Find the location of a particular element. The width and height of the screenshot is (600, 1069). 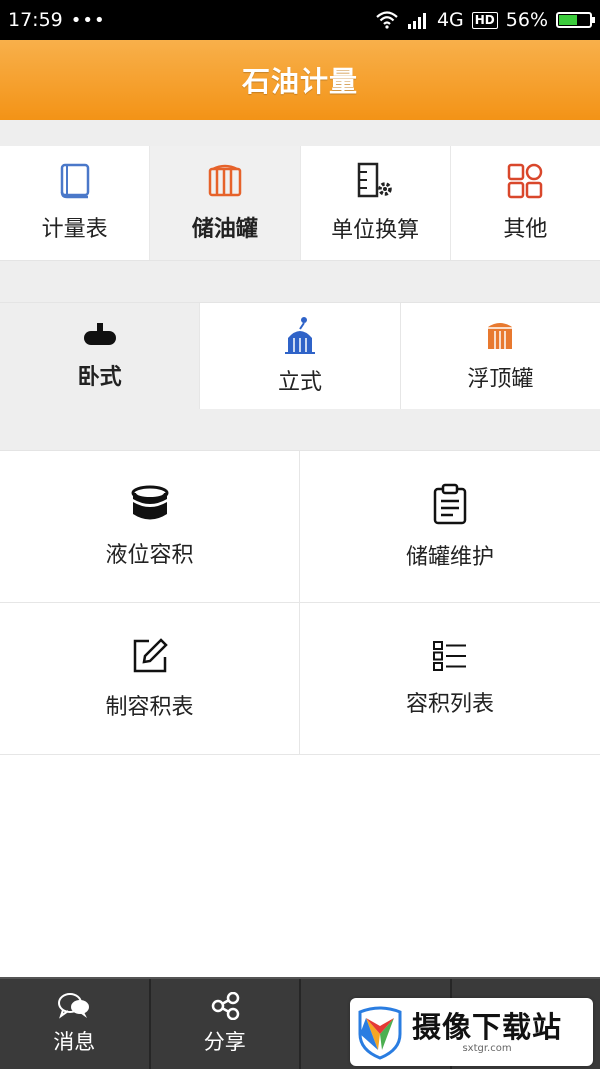

tab-metering-table: 计量表 is located at coordinates (75, 203).